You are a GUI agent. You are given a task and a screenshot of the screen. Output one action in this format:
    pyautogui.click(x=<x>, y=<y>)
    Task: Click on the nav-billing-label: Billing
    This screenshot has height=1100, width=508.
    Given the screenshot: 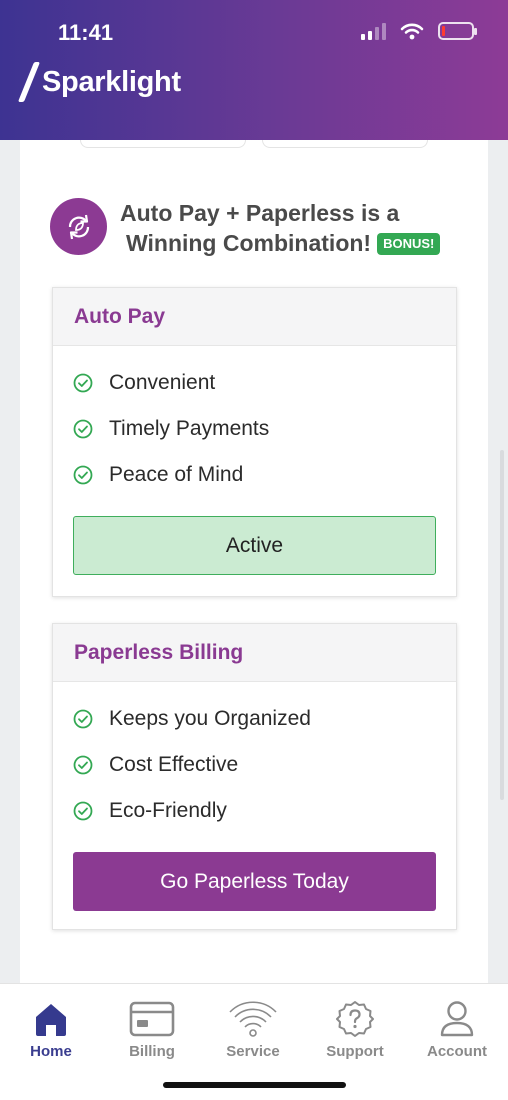 What is the action you would take?
    pyautogui.click(x=152, y=1051)
    